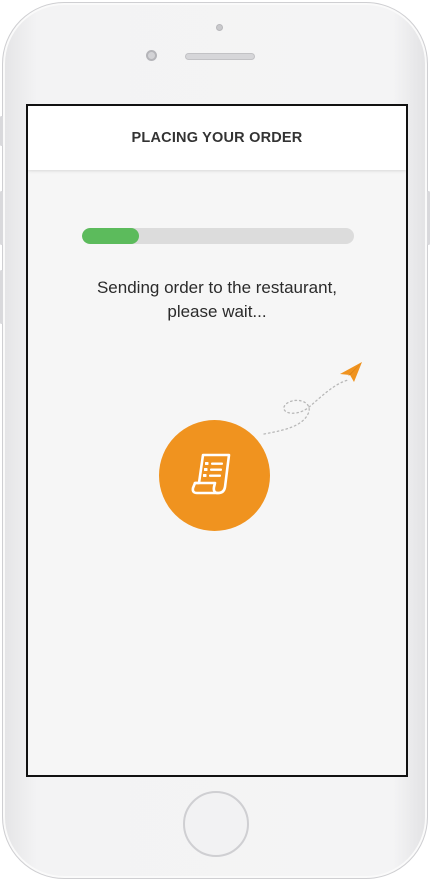 This screenshot has width=432, height=883. I want to click on order-progress-fill, so click(111, 236).